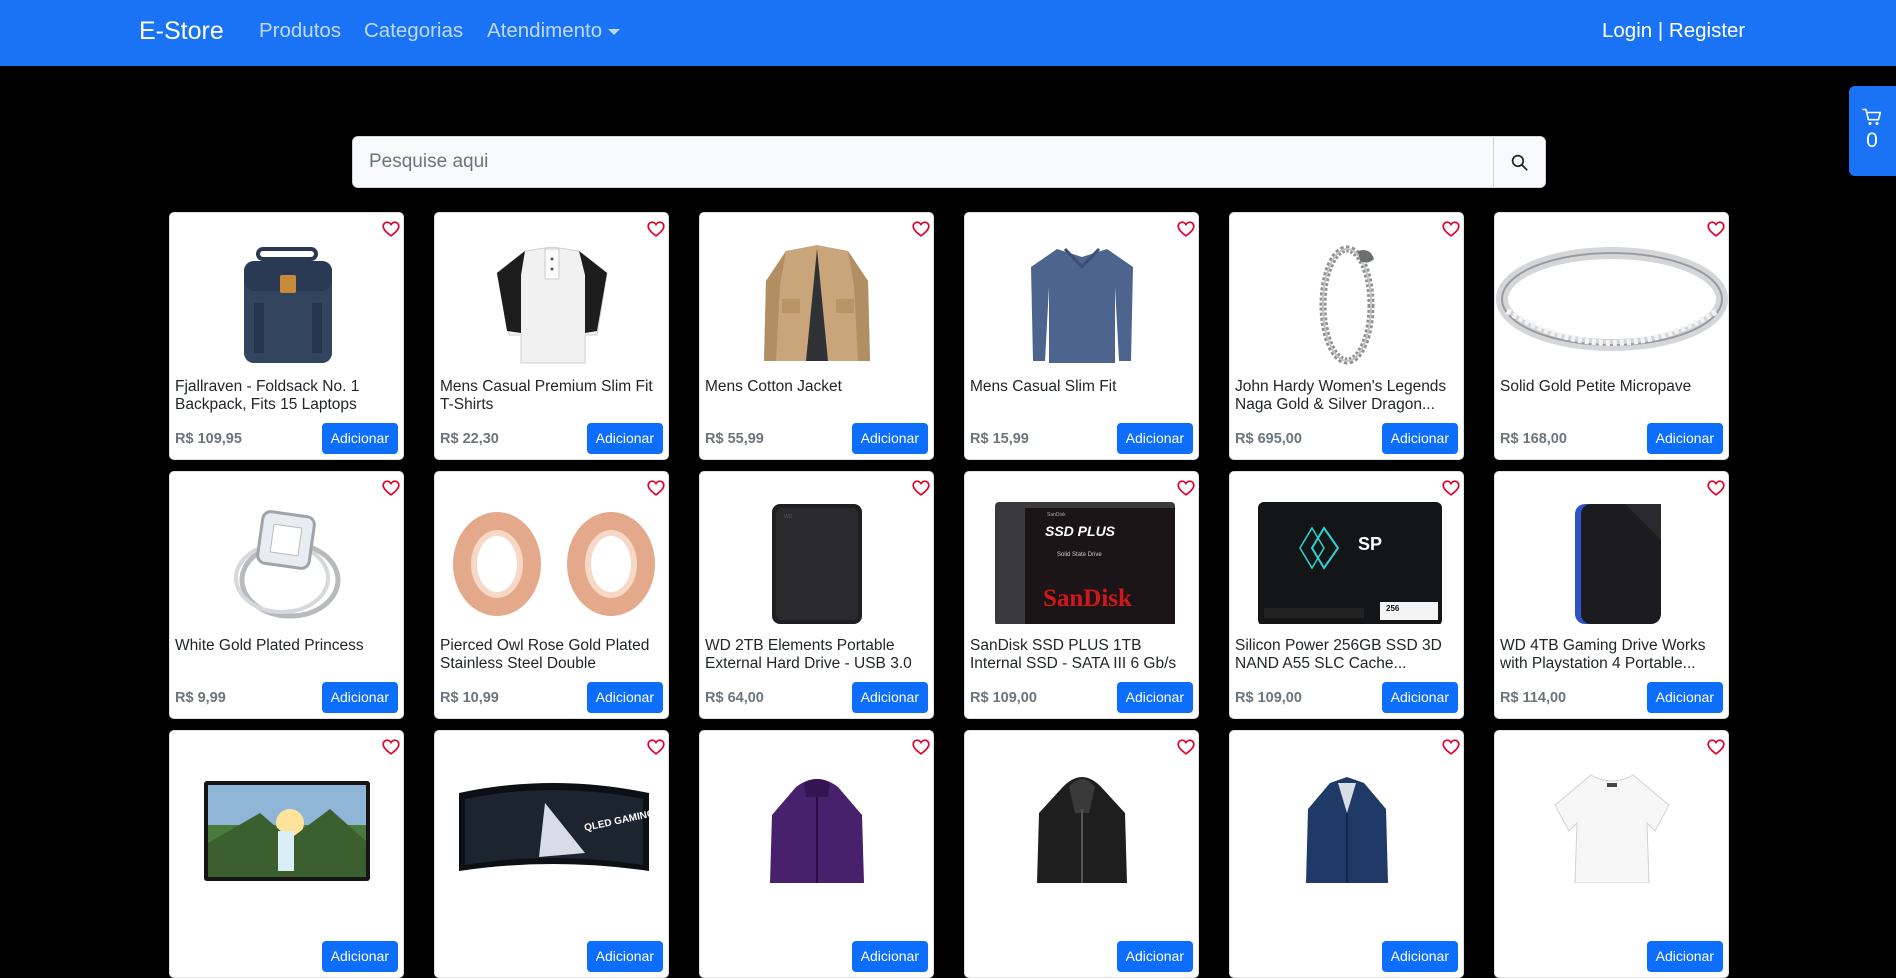  I want to click on product-price: R$ 22,30, so click(469, 439).